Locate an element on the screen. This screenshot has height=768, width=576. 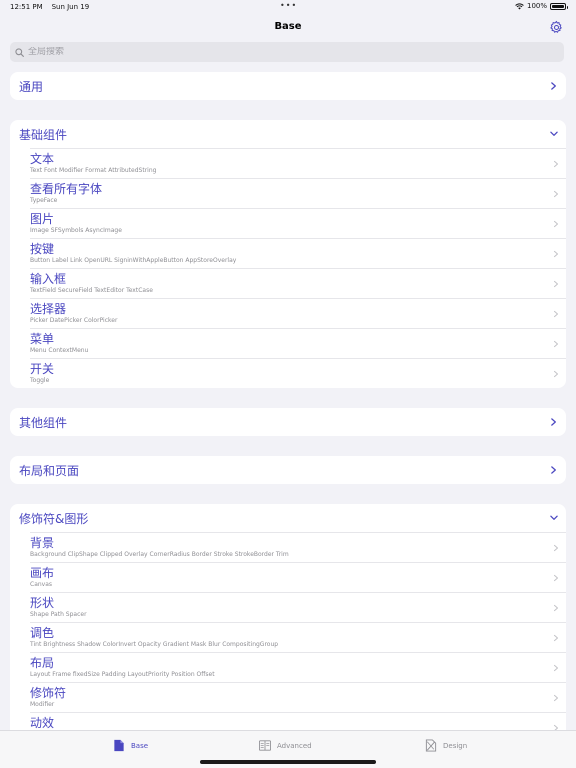
list-item-title: 形状 is located at coordinates (42, 603).